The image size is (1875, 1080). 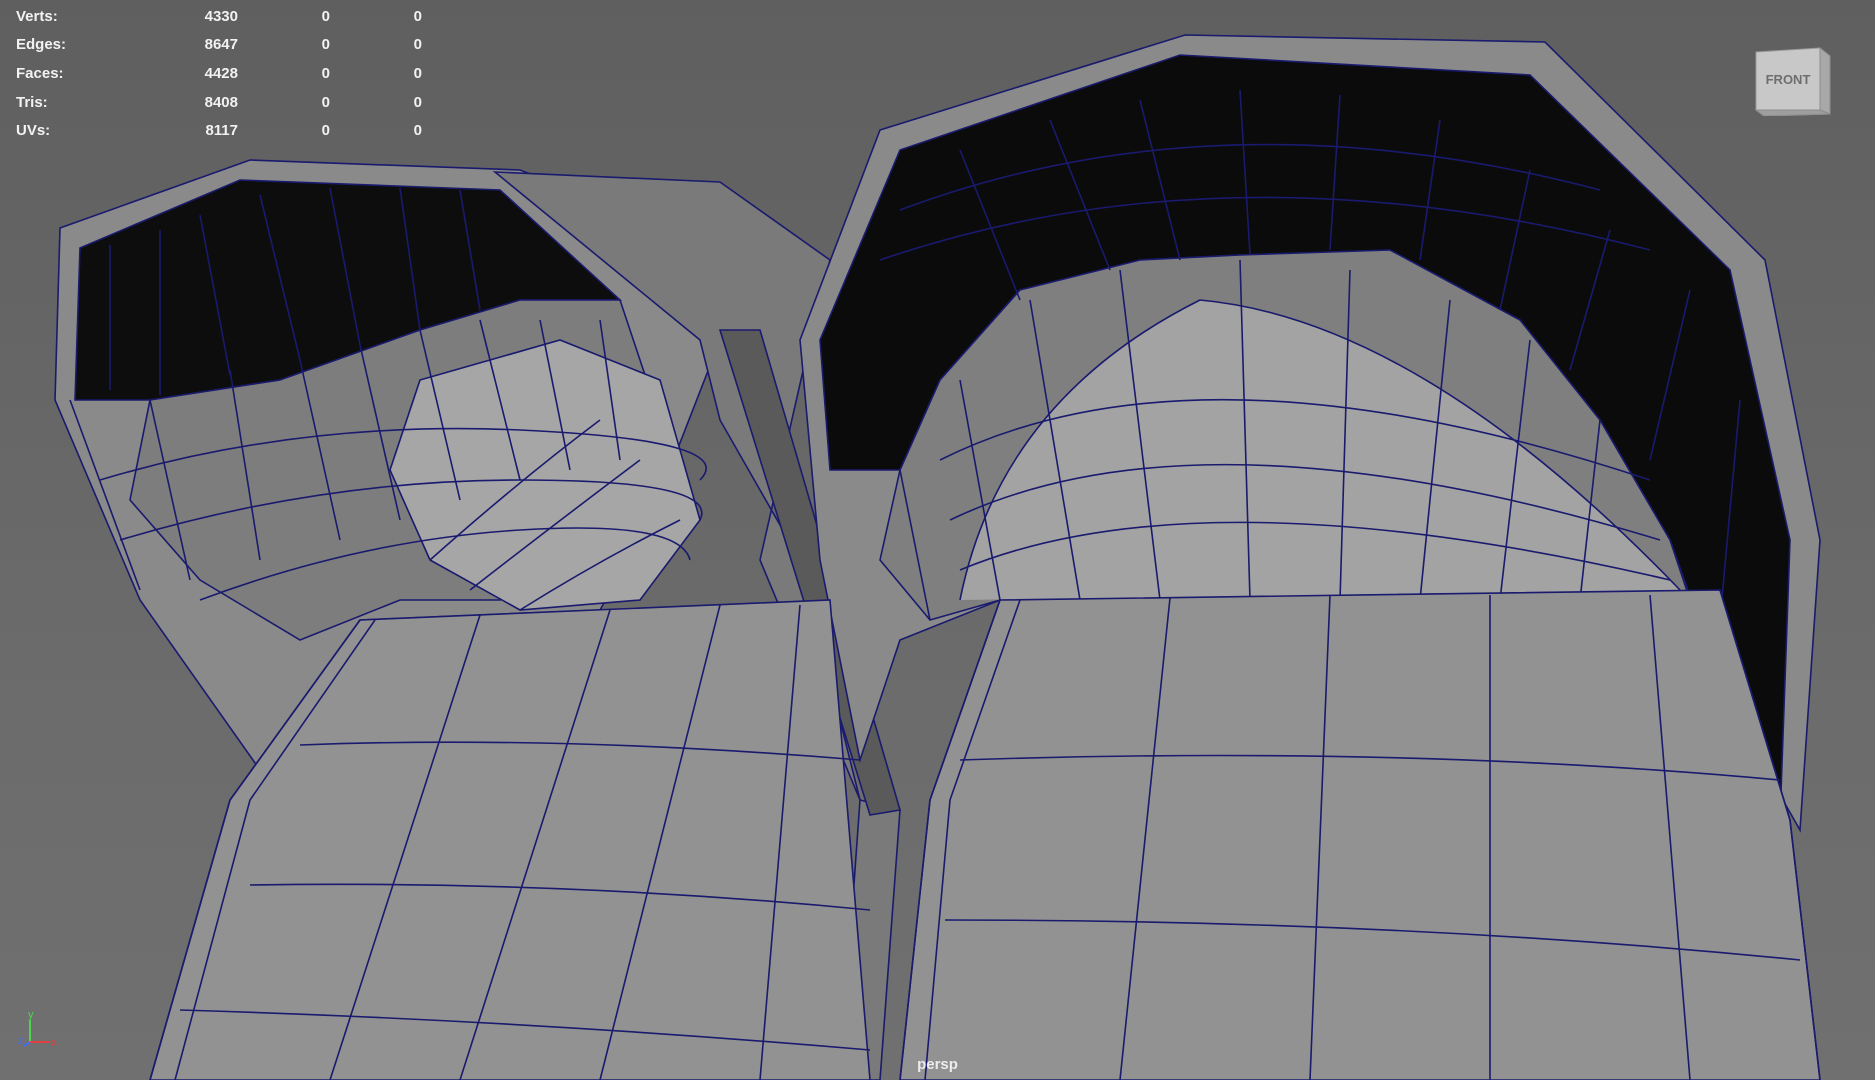 I want to click on hud-label: UVs:, so click(x=33, y=131).